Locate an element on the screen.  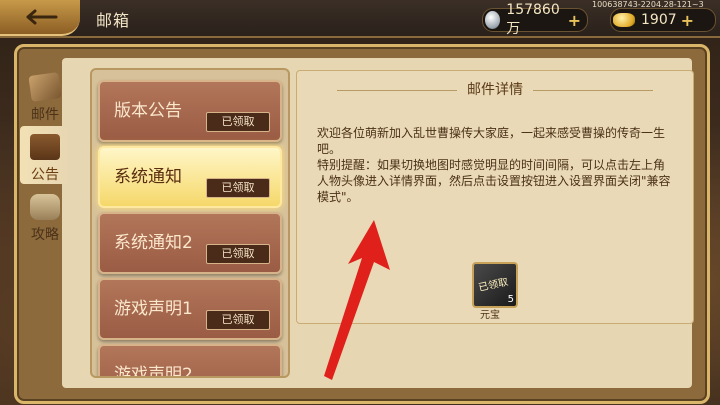
list-item: 游戏声明1 已领取 is located at coordinates (190, 309).